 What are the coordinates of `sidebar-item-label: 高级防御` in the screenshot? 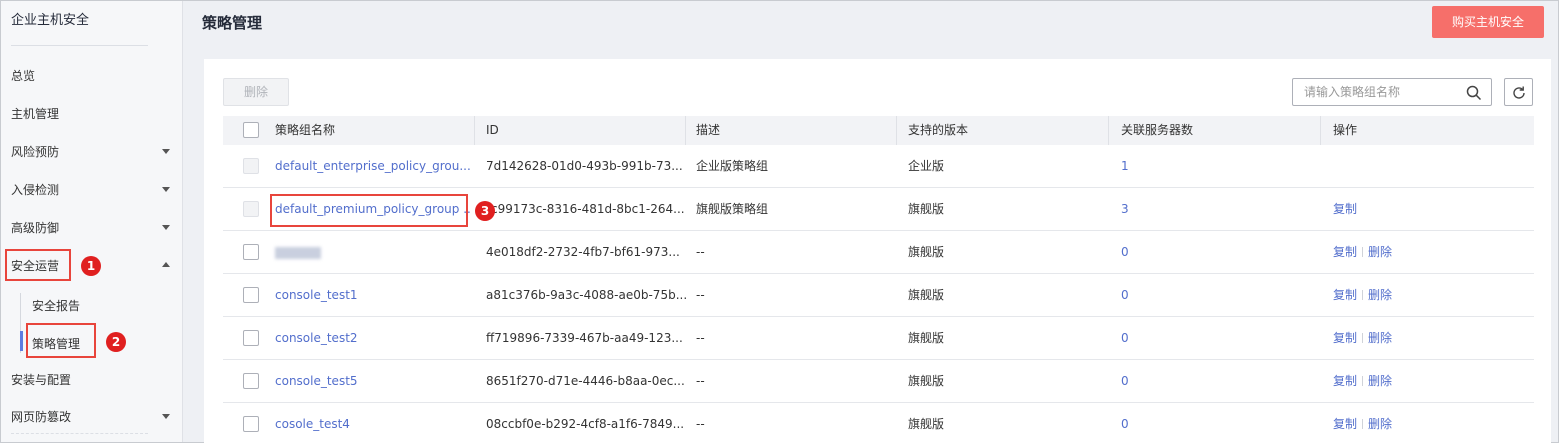 It's located at (35, 228).